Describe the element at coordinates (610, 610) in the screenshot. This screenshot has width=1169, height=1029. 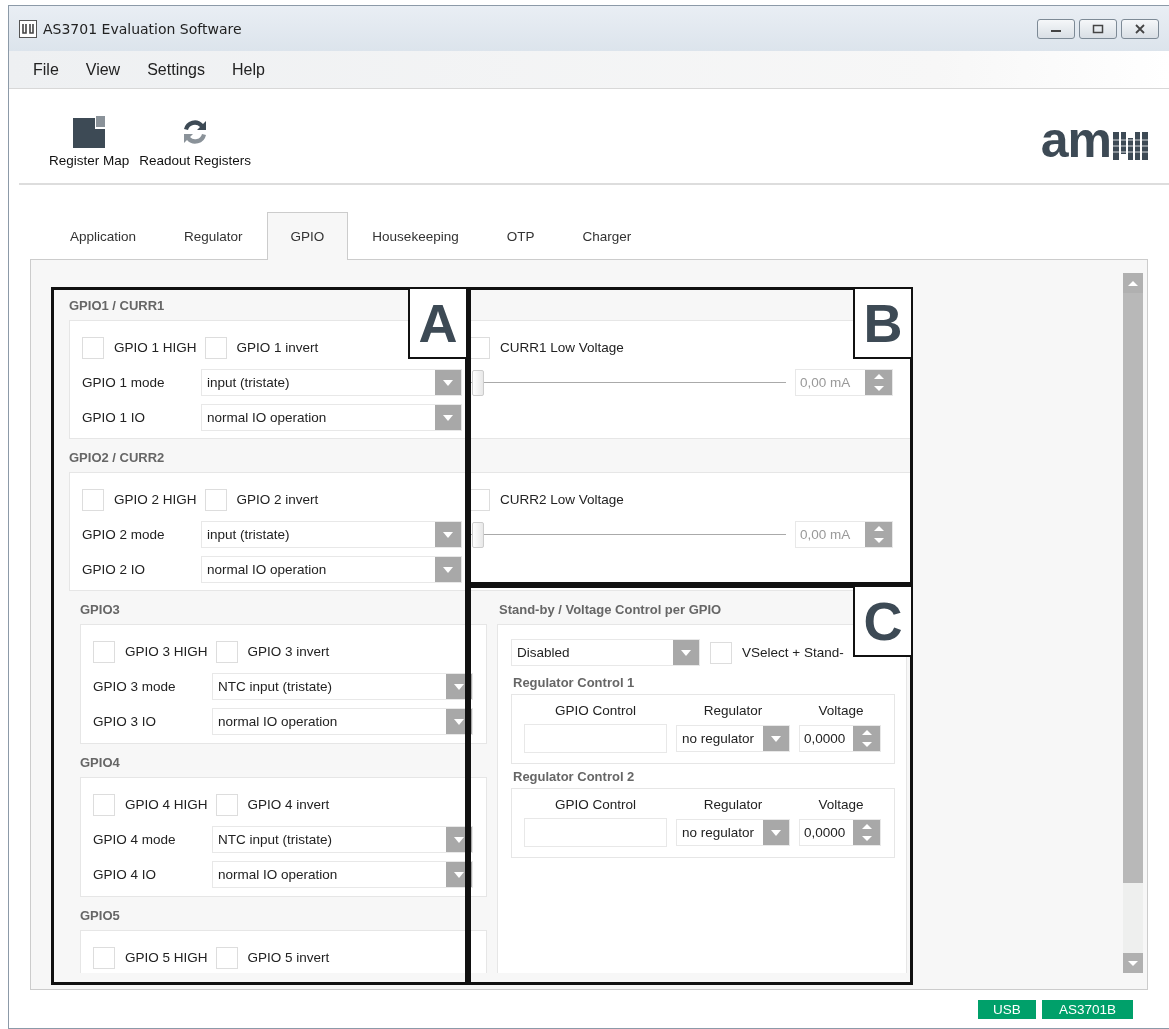
I see `group-title: Stand-by / Voltage Control per GPIO` at that location.